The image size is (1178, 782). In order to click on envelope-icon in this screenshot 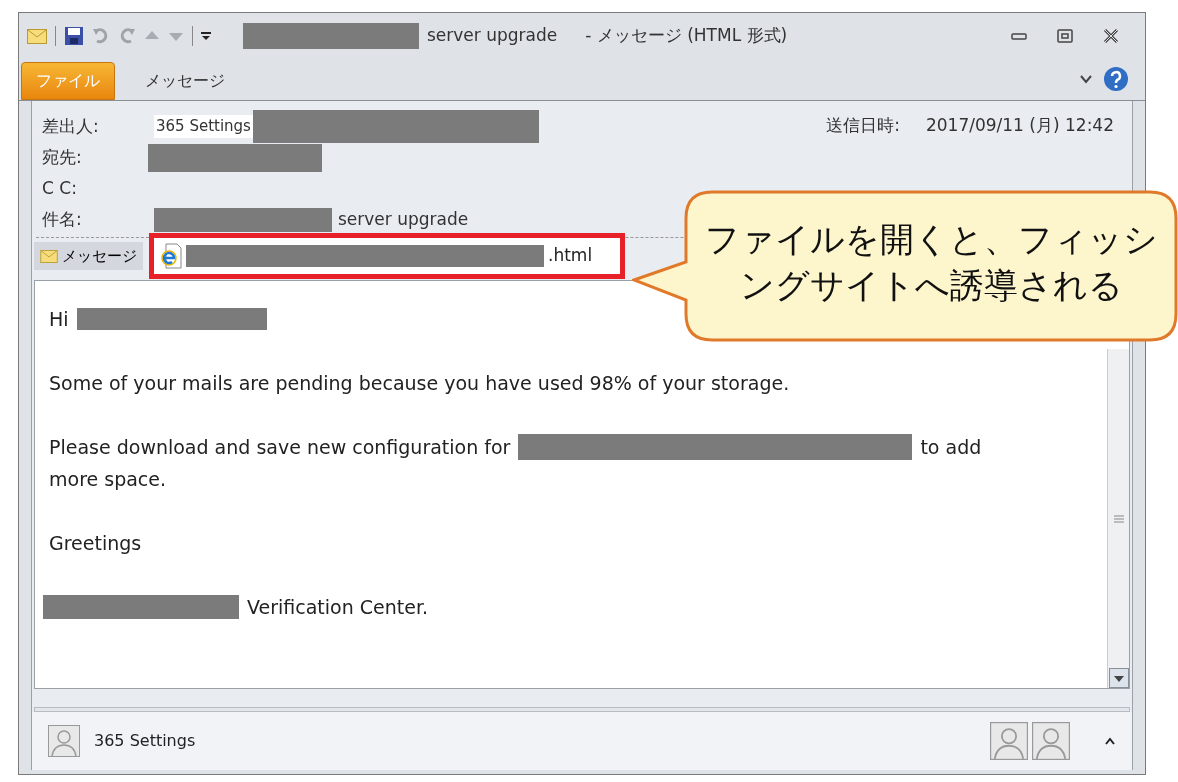, I will do `click(49, 256)`.